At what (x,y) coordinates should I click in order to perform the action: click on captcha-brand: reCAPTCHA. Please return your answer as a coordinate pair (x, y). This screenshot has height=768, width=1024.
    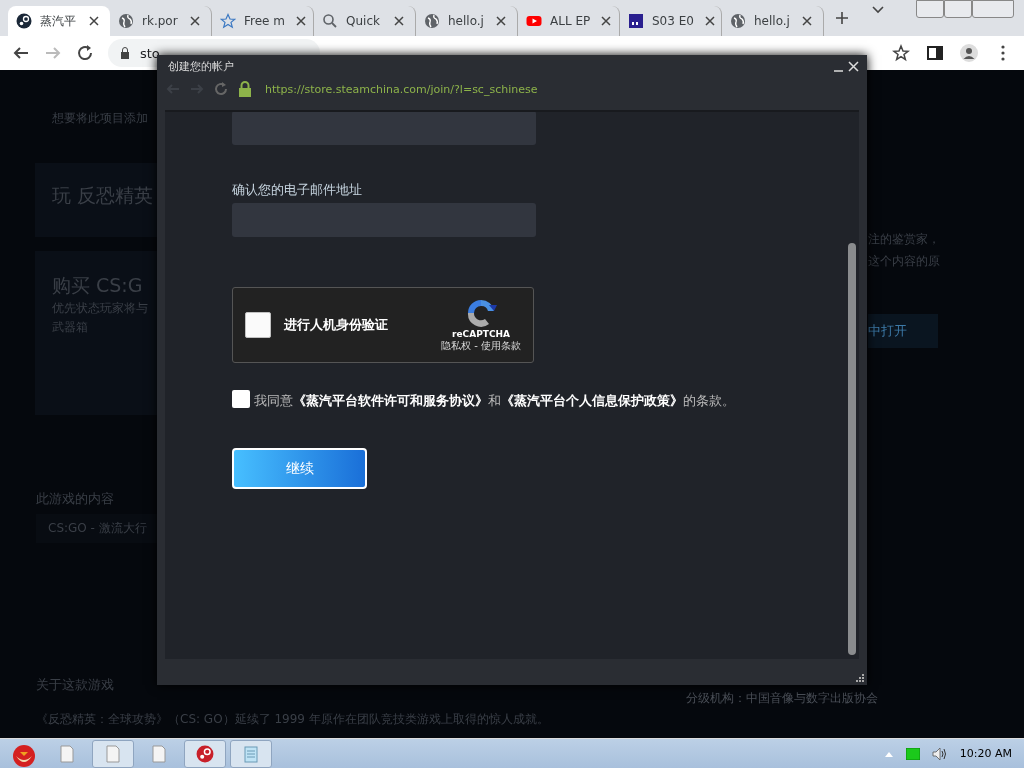
    Looking at the image, I should click on (481, 334).